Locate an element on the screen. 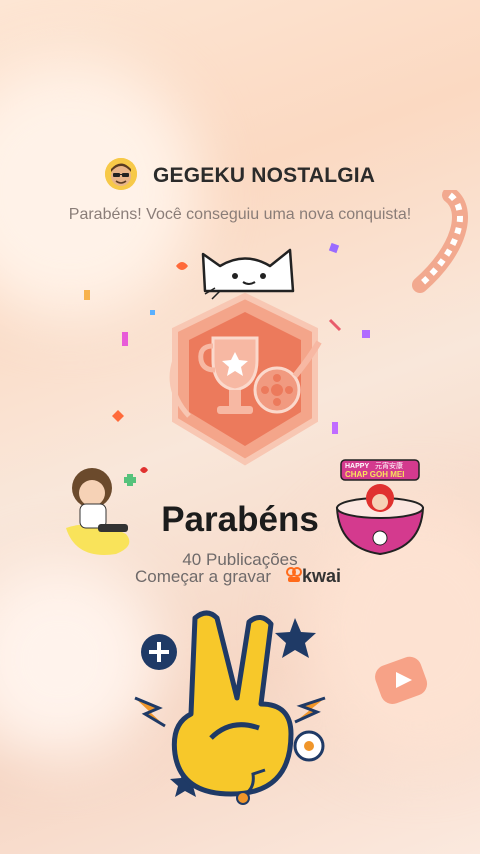  peace-hand-sticker is located at coordinates (230, 707).